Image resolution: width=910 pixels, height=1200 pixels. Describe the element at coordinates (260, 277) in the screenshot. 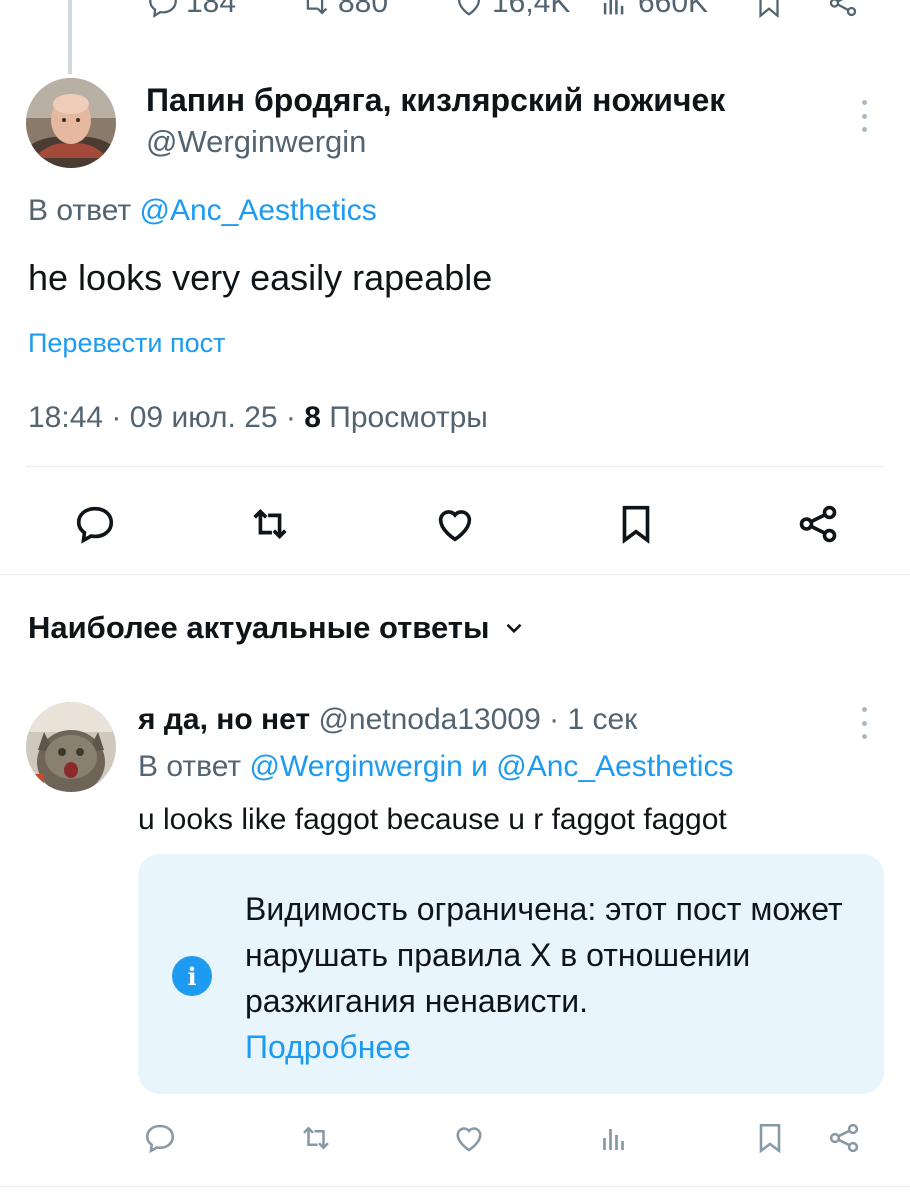

I see `tweet-text: he looks very easily rapeable` at that location.